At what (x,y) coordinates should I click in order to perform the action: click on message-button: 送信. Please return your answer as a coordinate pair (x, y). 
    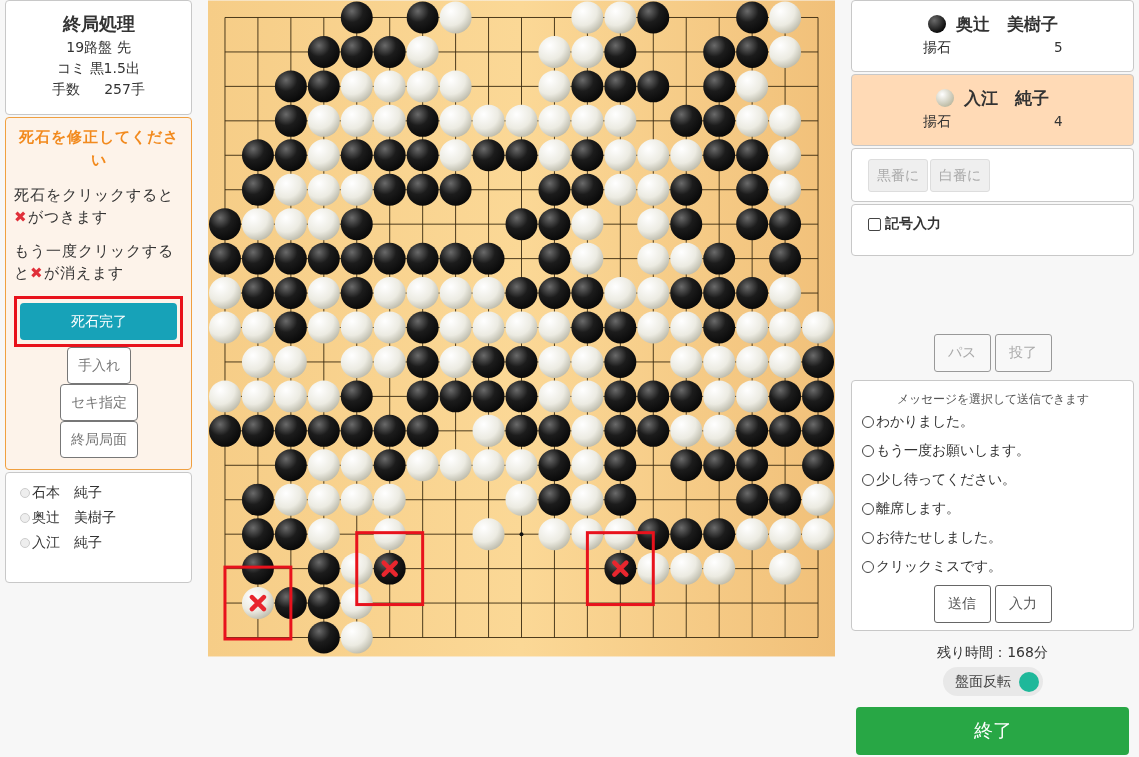
    Looking at the image, I should click on (962, 604).